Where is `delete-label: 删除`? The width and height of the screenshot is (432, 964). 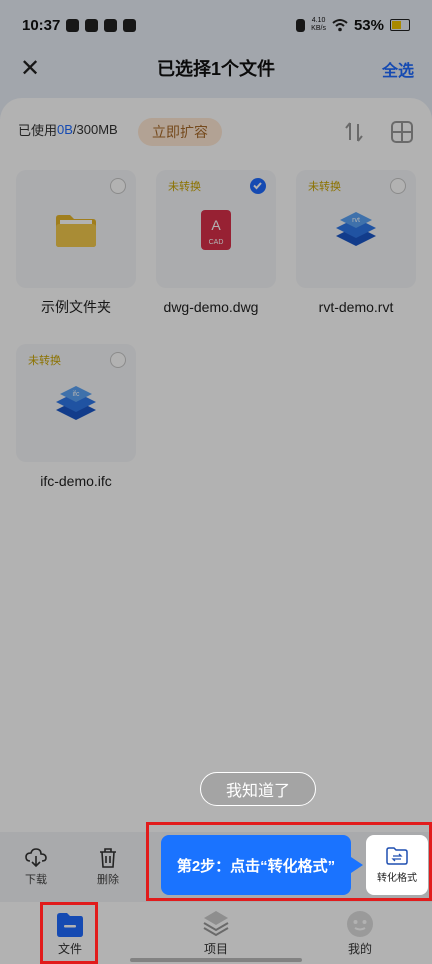 delete-label: 删除 is located at coordinates (108, 880).